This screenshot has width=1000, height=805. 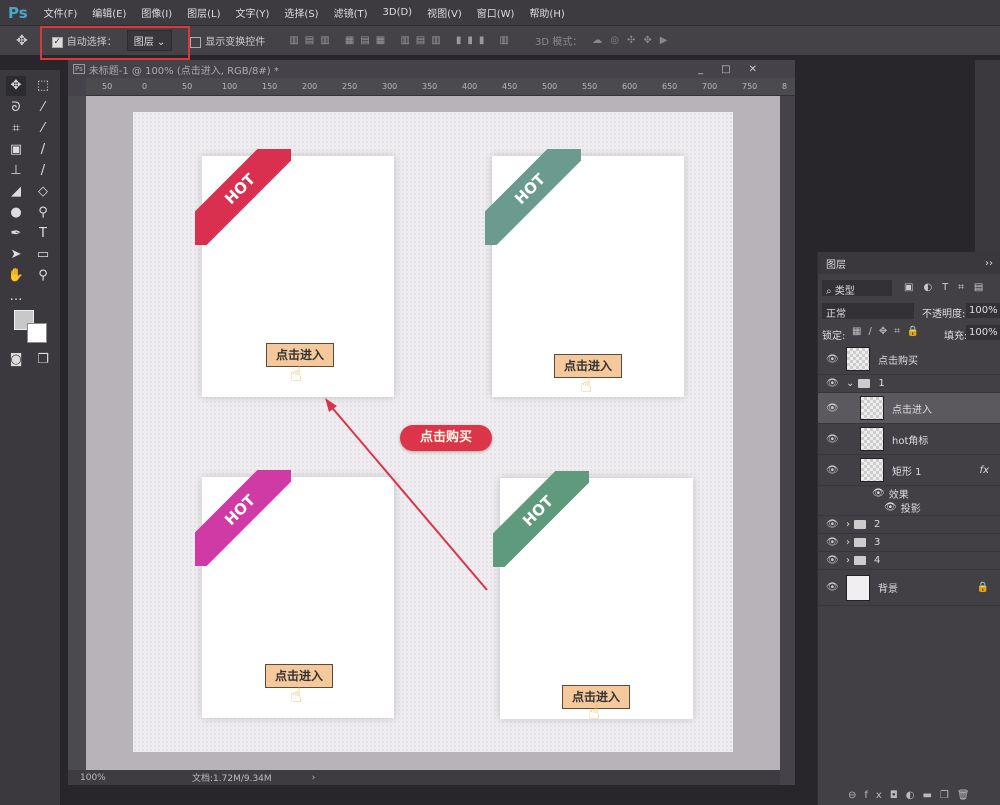 I want to click on layer-name: 3, so click(x=877, y=542).